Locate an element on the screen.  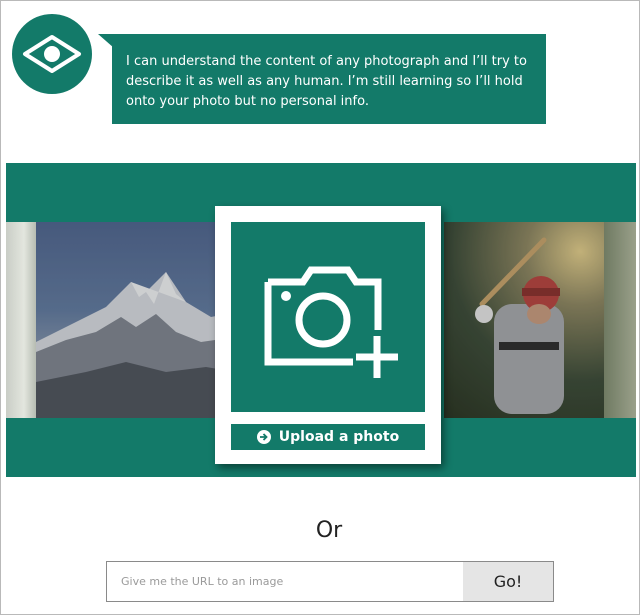
baseball-photo is located at coordinates (524, 320).